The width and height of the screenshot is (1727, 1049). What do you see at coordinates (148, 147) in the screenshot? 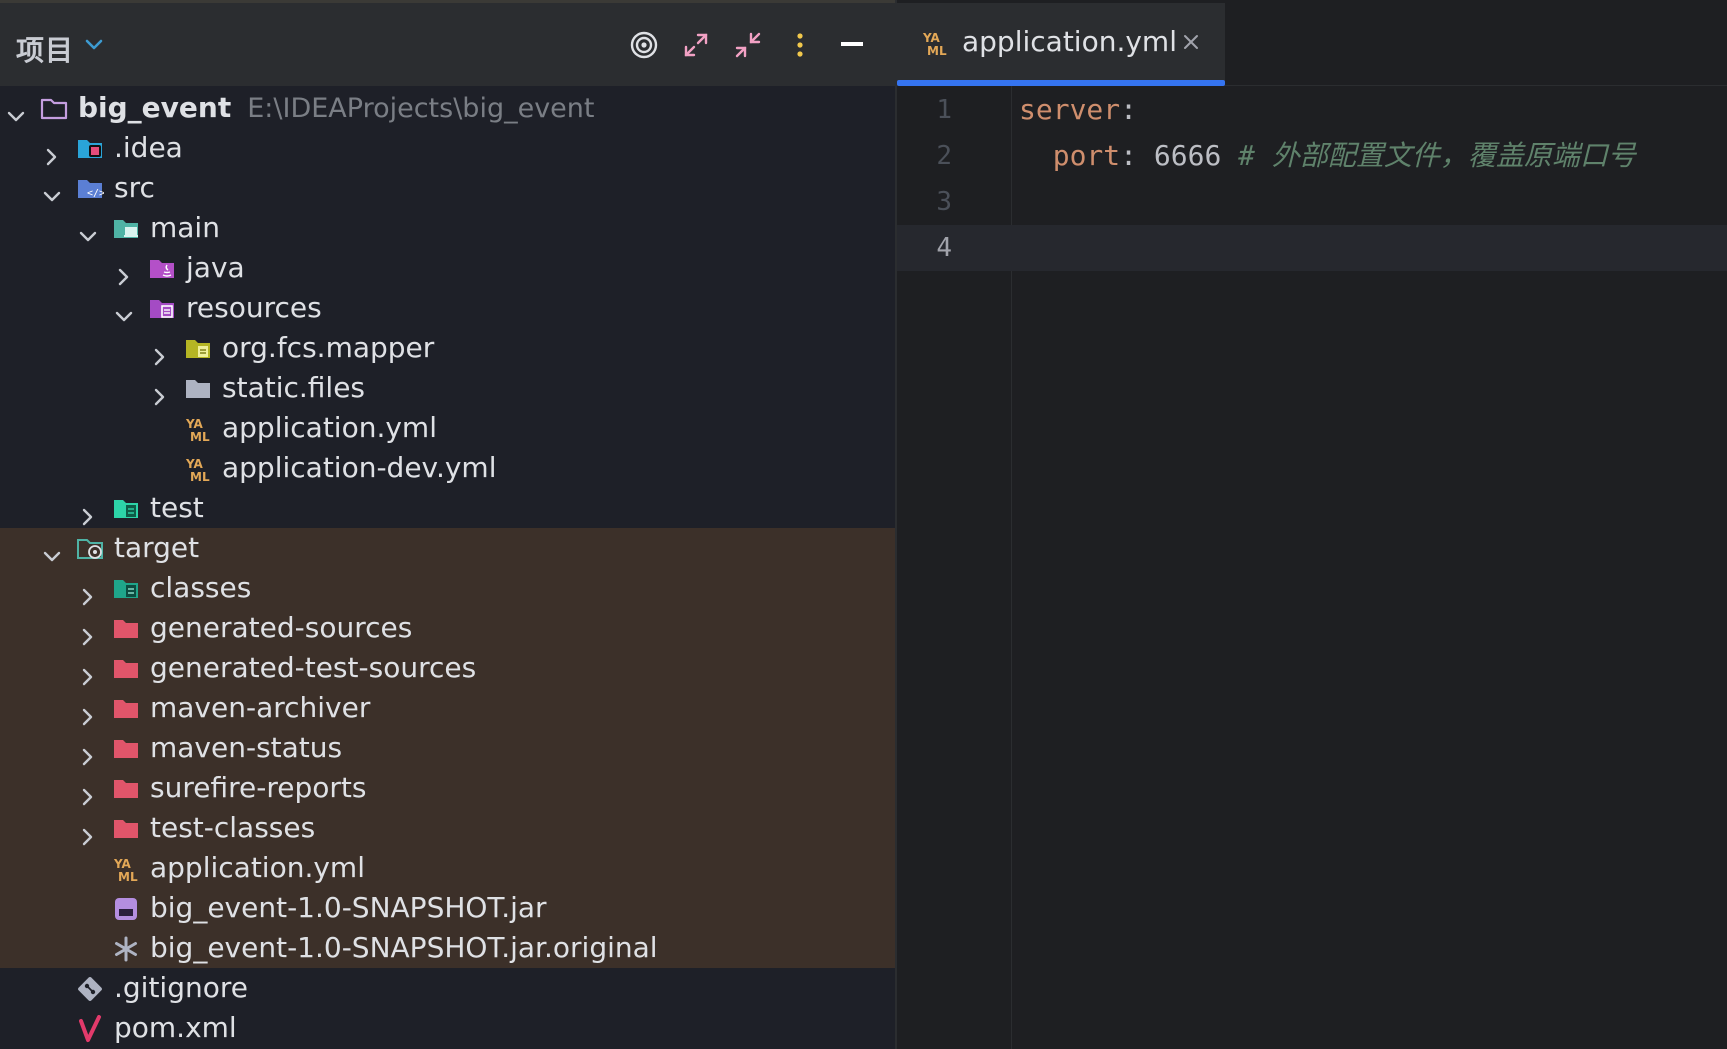
I see `tree-label: .idea` at bounding box center [148, 147].